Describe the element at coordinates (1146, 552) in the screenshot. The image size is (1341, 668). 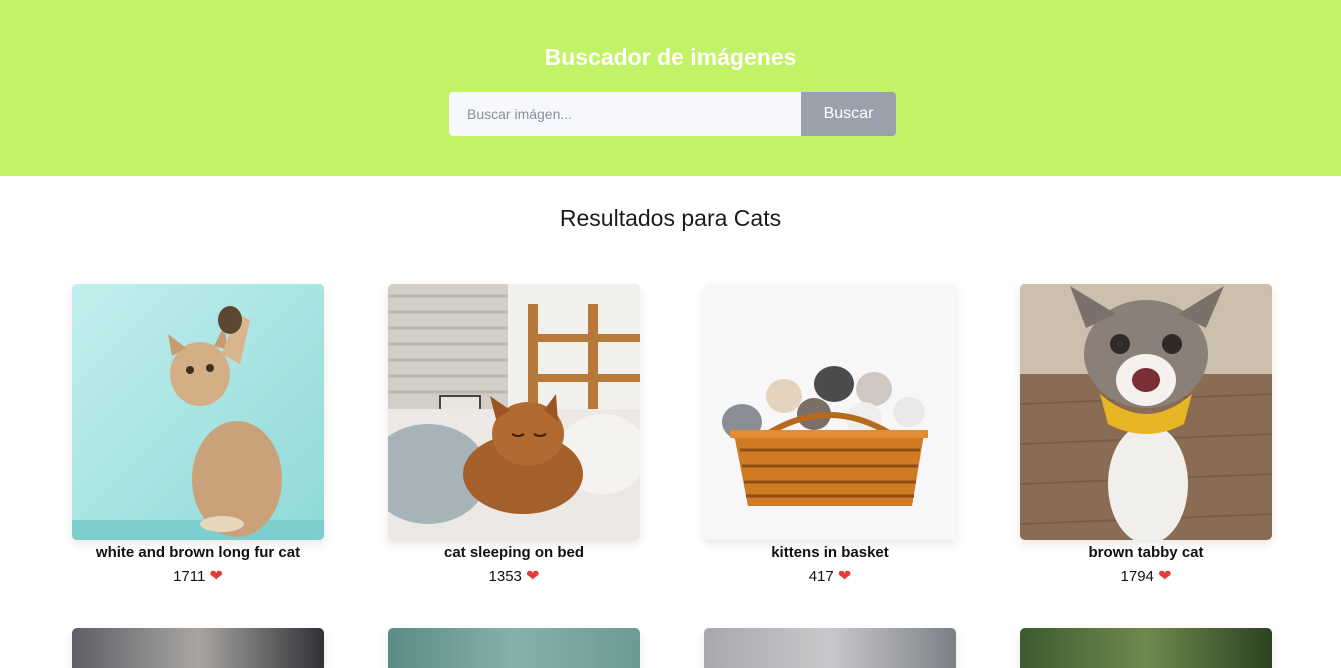
I see `image-caption: brown tabby cat` at that location.